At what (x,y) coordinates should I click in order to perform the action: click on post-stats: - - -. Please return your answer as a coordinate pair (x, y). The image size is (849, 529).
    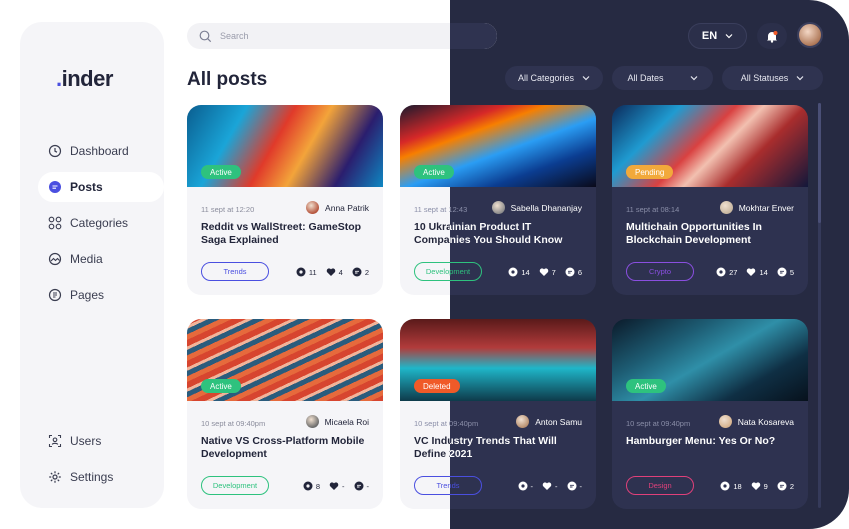
    Looking at the image, I should click on (550, 486).